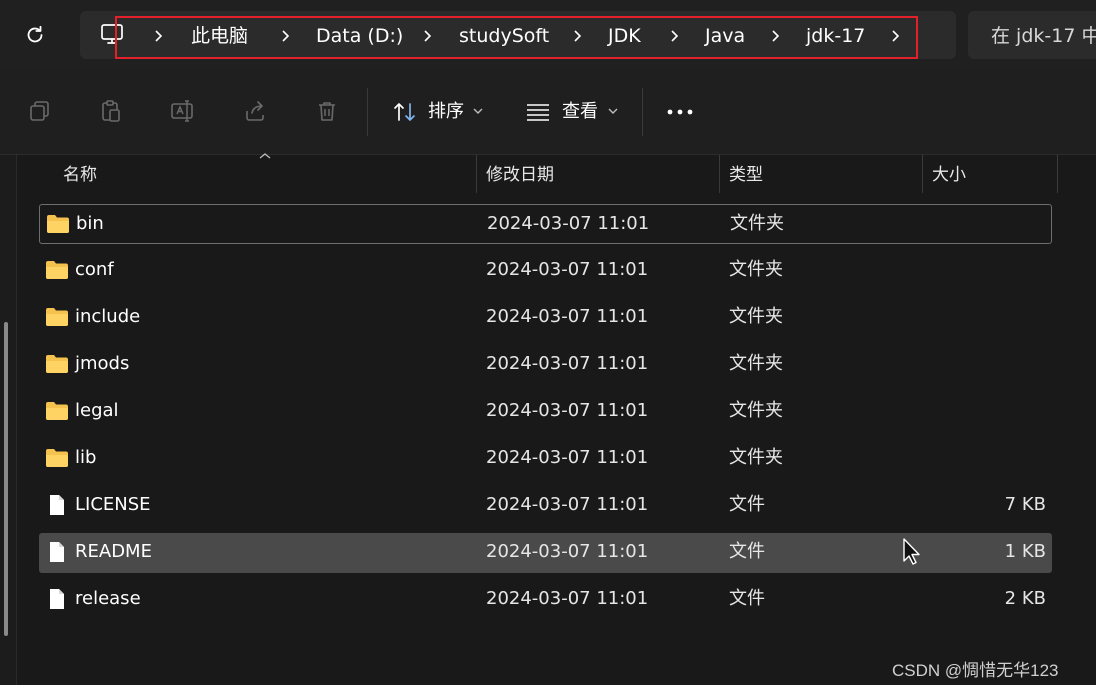 The width and height of the screenshot is (1096, 685). I want to click on mouse-cursor-icon, so click(911, 551).